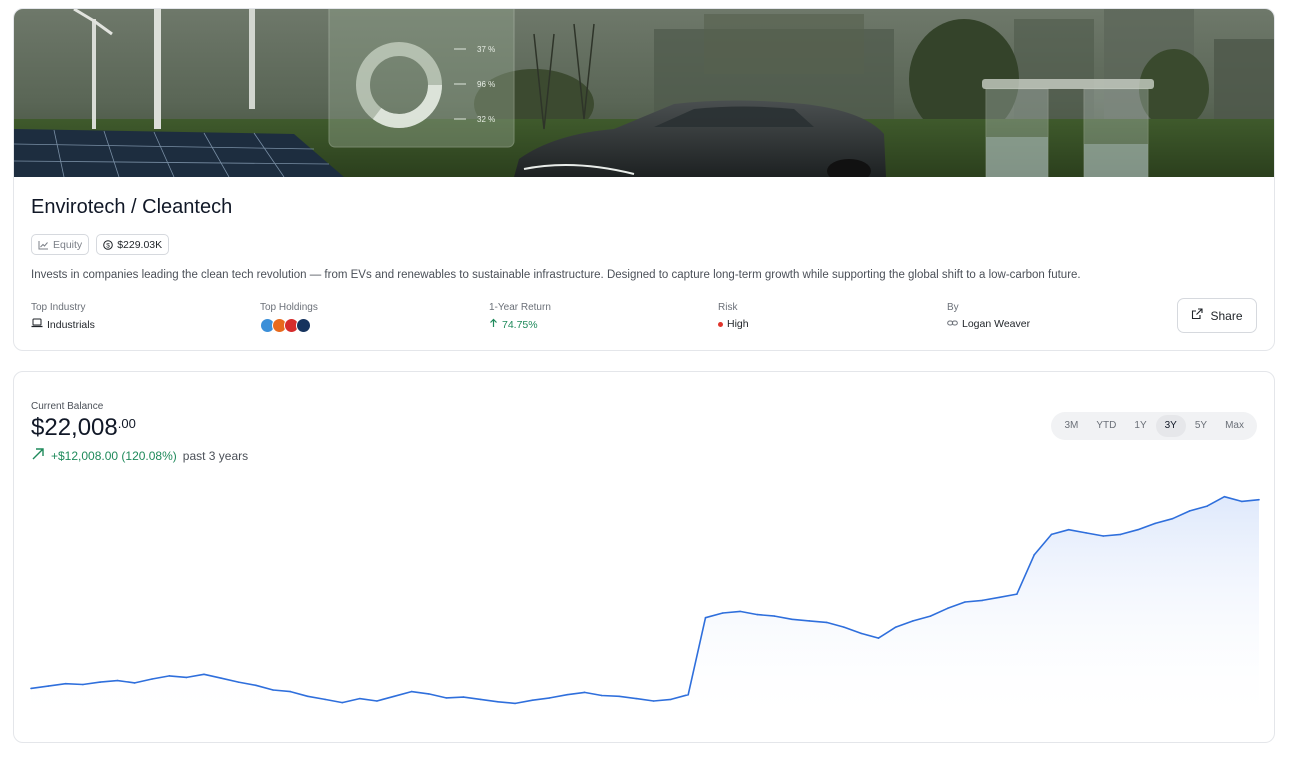 This screenshot has width=1291, height=760. What do you see at coordinates (486, 119) in the screenshot?
I see `hero-readout-3: 32 %` at bounding box center [486, 119].